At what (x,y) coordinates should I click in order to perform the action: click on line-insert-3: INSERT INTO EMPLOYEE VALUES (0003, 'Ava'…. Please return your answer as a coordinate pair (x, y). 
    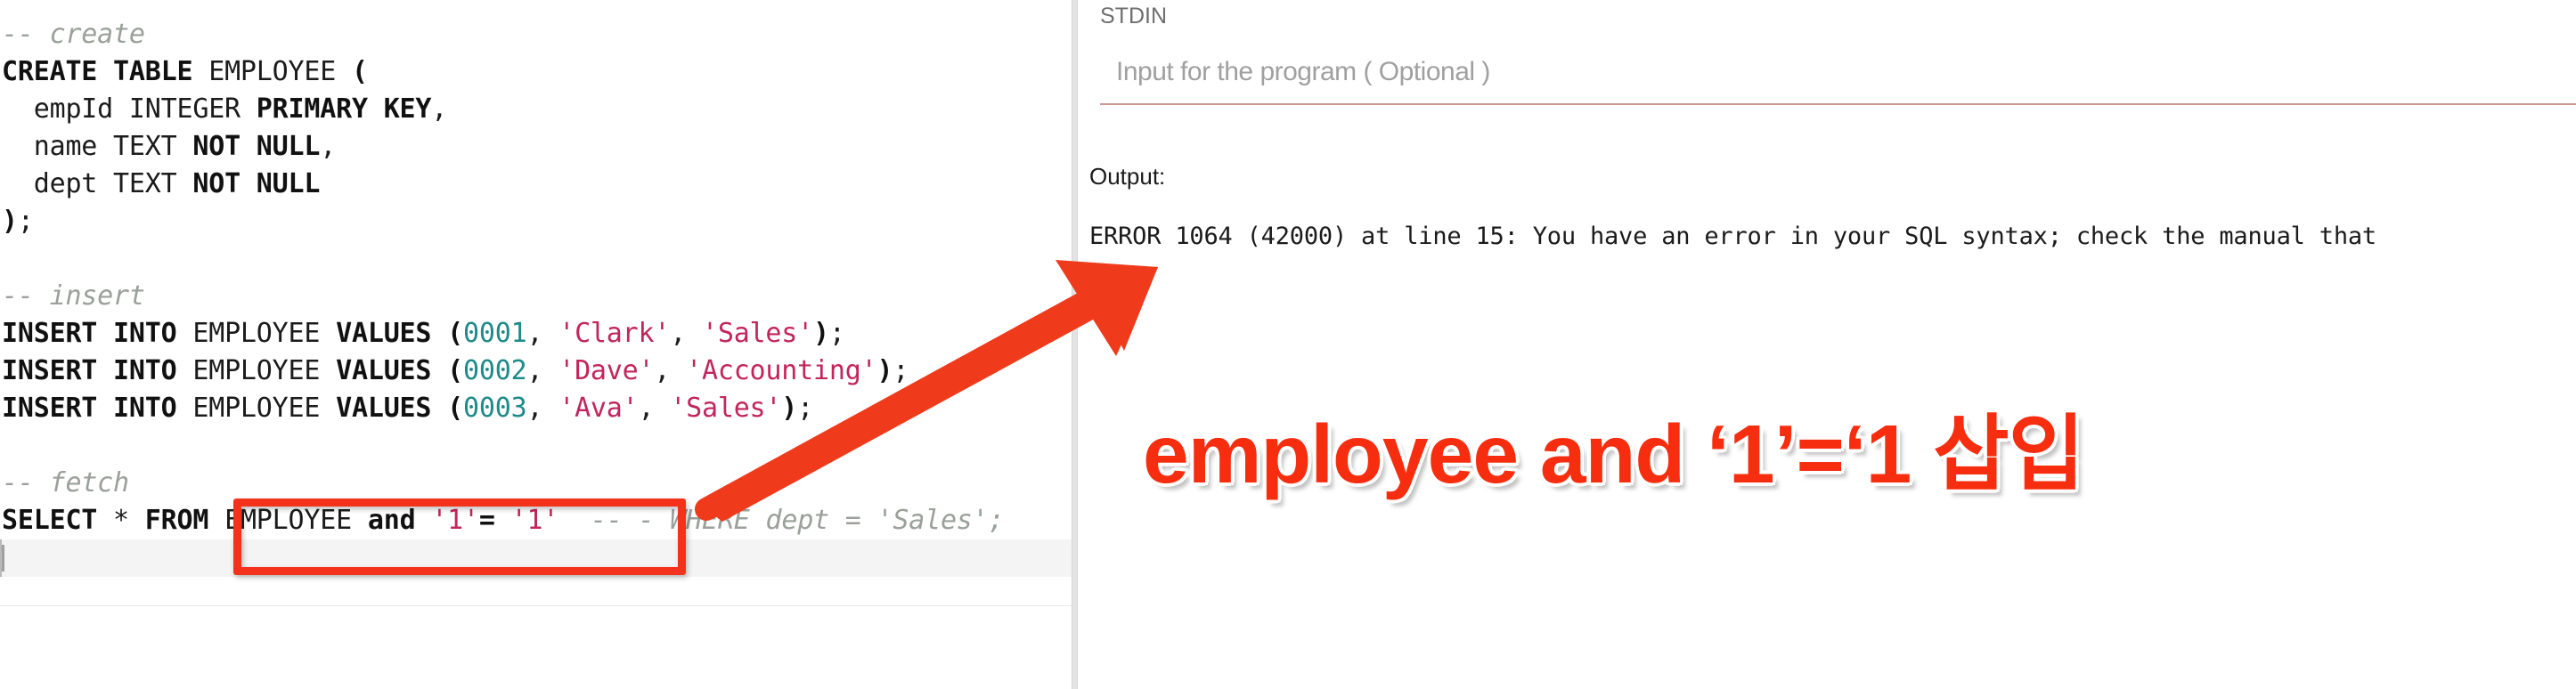
    Looking at the image, I should click on (536, 408).